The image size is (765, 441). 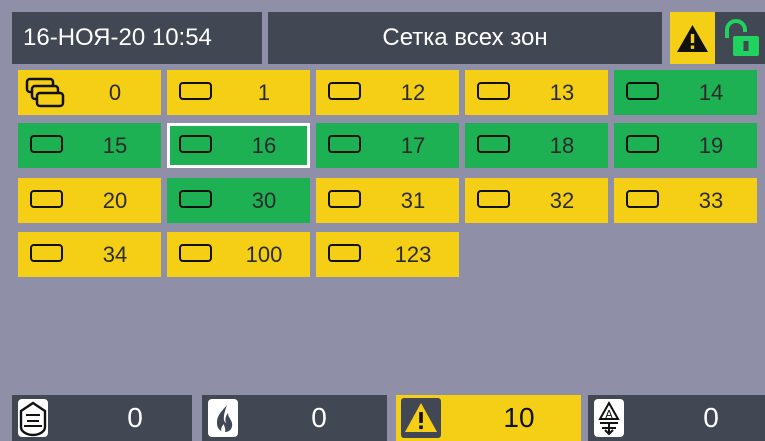 What do you see at coordinates (45, 92) in the screenshot?
I see `all-zones-icon` at bounding box center [45, 92].